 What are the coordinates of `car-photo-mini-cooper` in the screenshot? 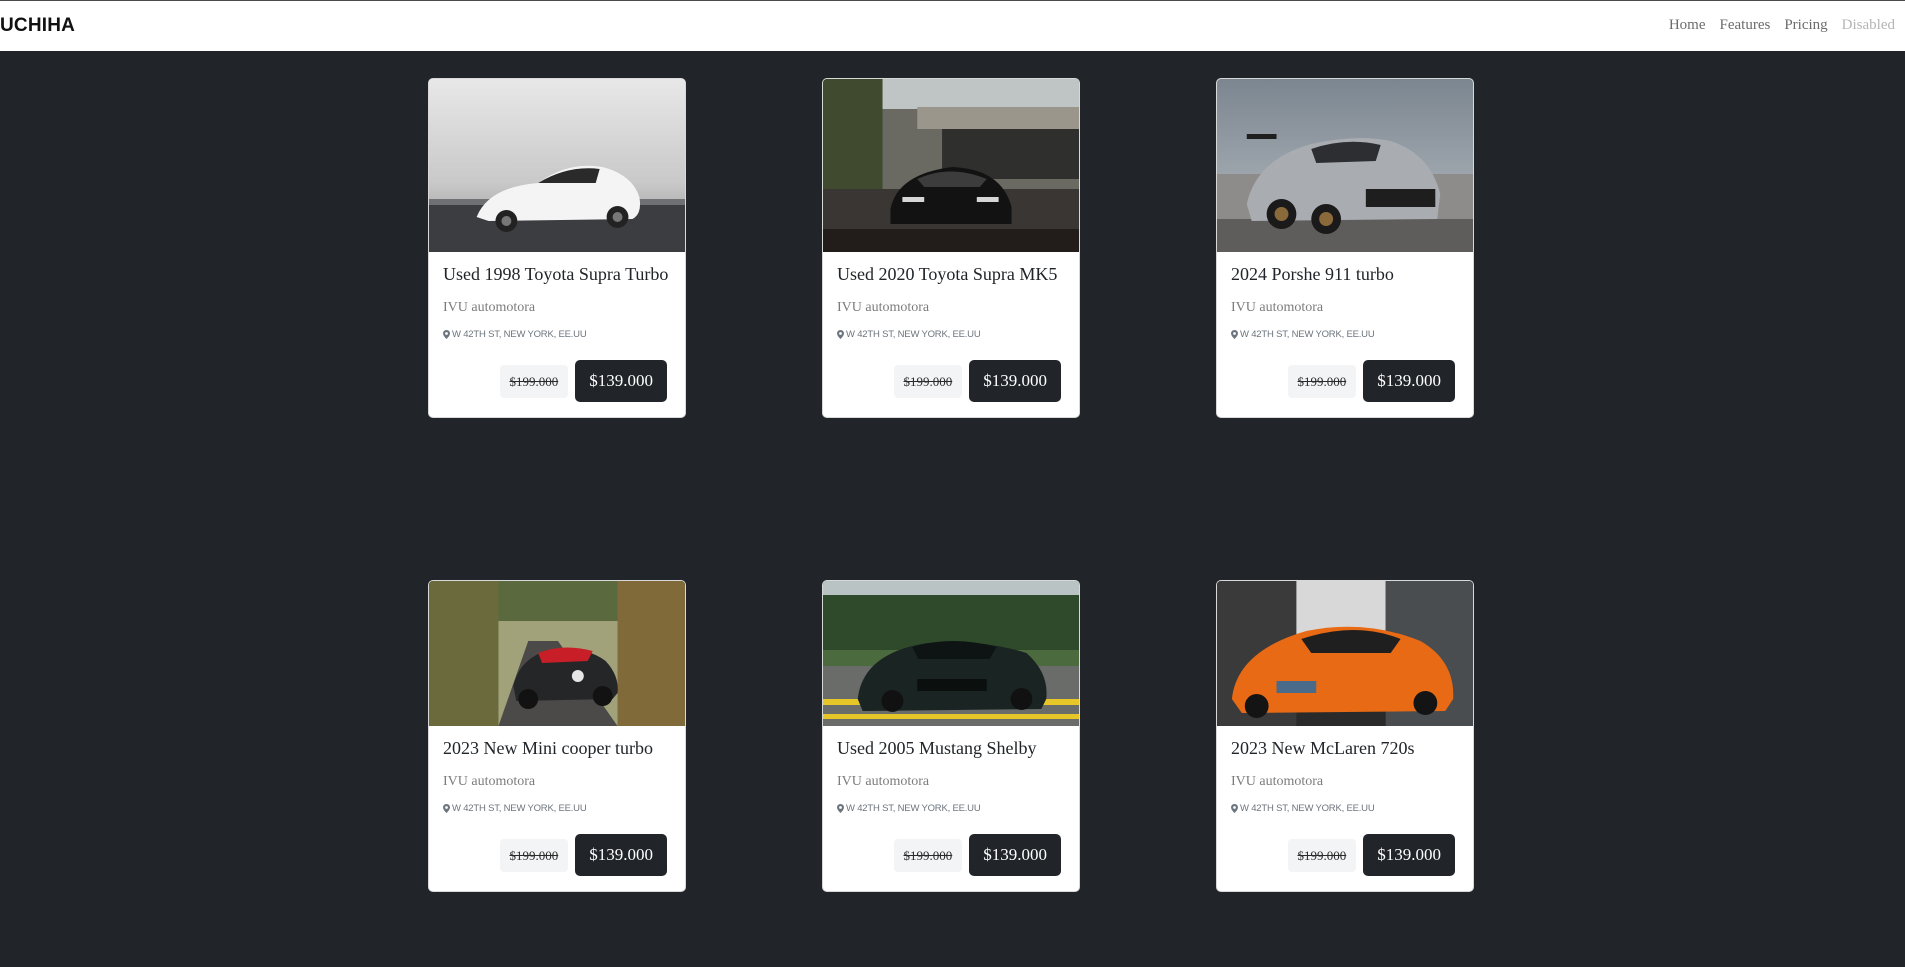 It's located at (557, 653).